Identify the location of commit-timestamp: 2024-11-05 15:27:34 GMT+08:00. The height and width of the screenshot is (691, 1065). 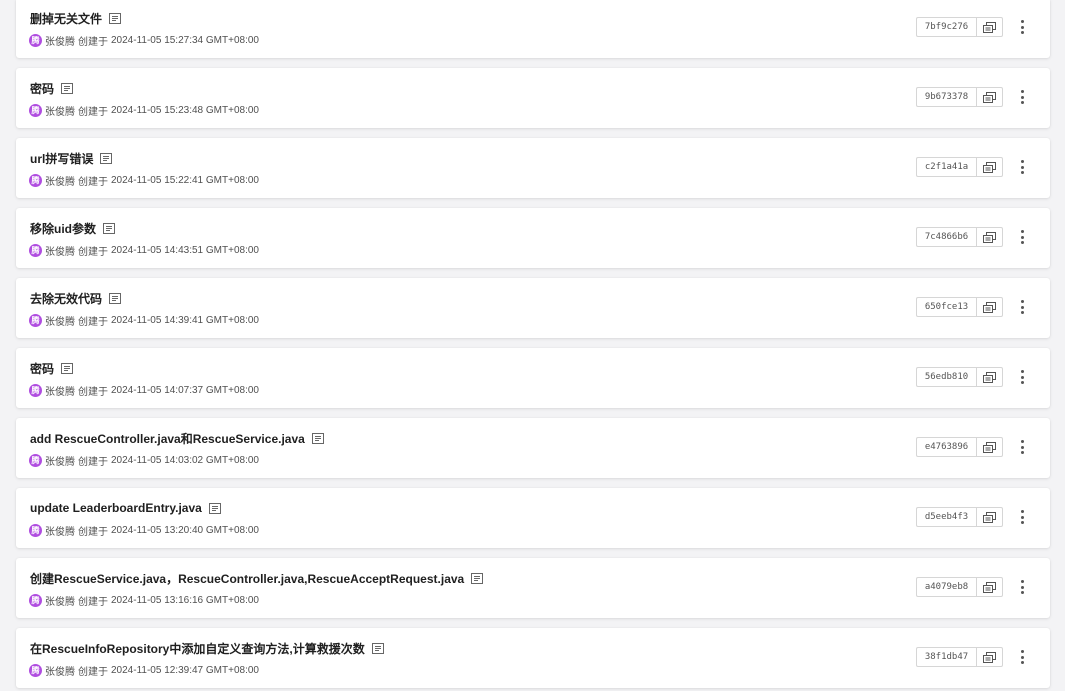
(185, 40).